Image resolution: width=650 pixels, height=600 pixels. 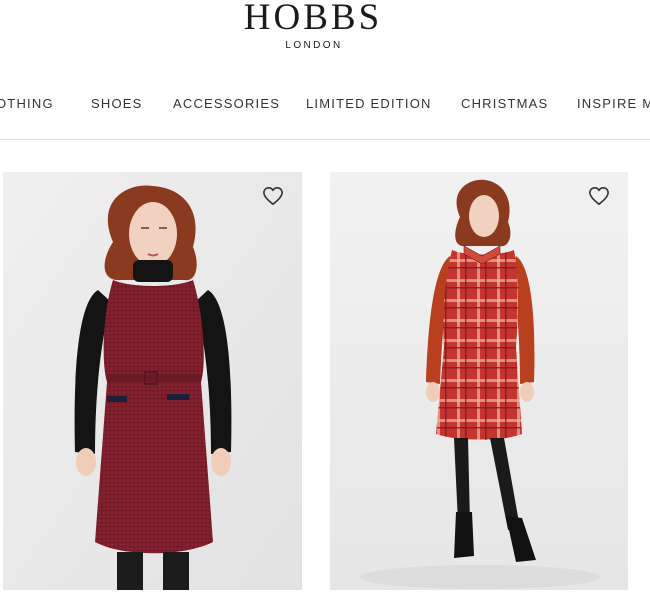 What do you see at coordinates (117, 103) in the screenshot?
I see `nav-item-shoes: SHOES` at bounding box center [117, 103].